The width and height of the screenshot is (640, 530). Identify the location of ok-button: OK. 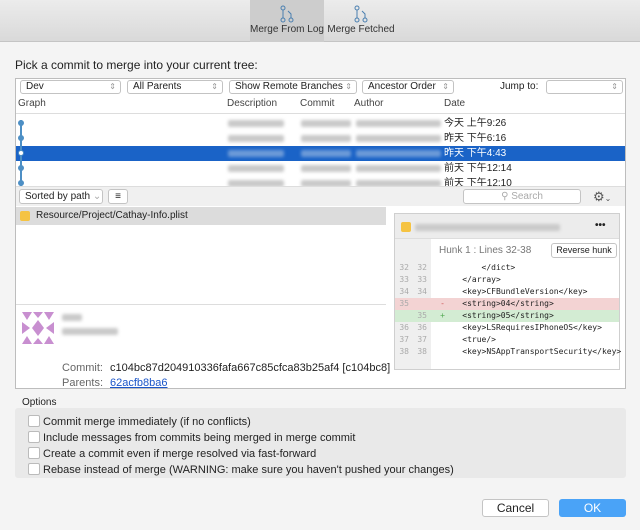
(592, 508).